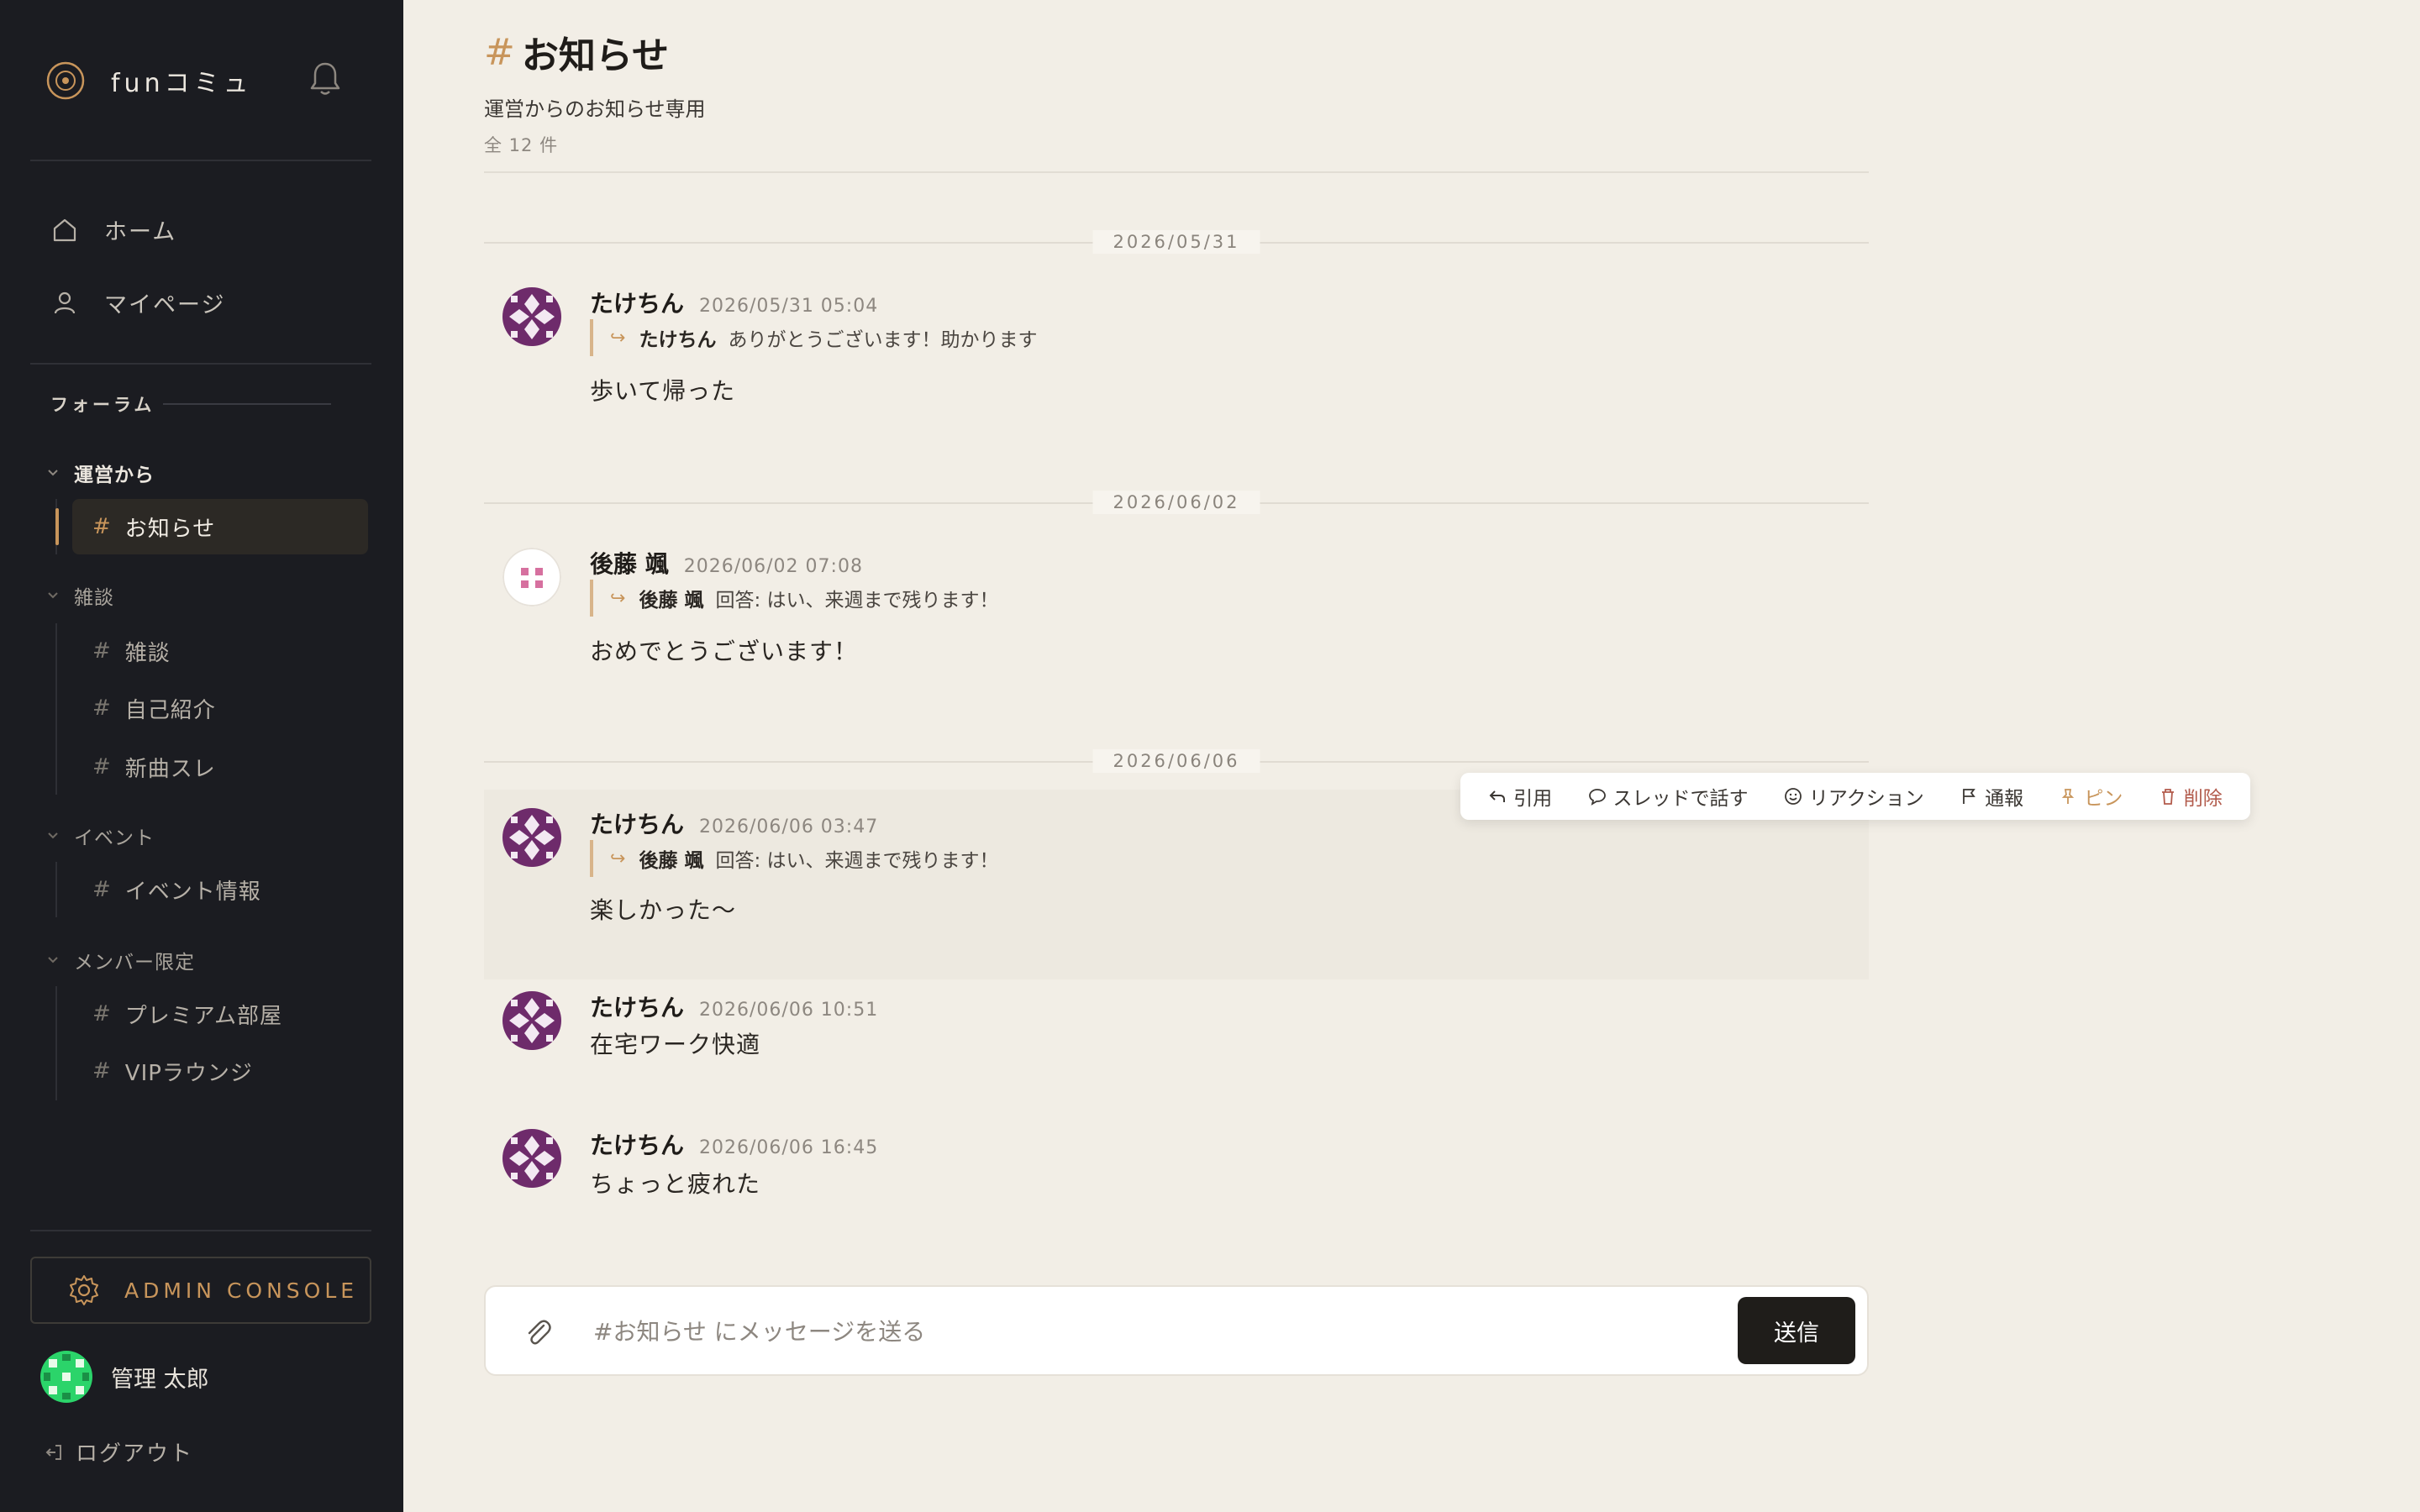  I want to click on send-button: 送信, so click(1797, 1330).